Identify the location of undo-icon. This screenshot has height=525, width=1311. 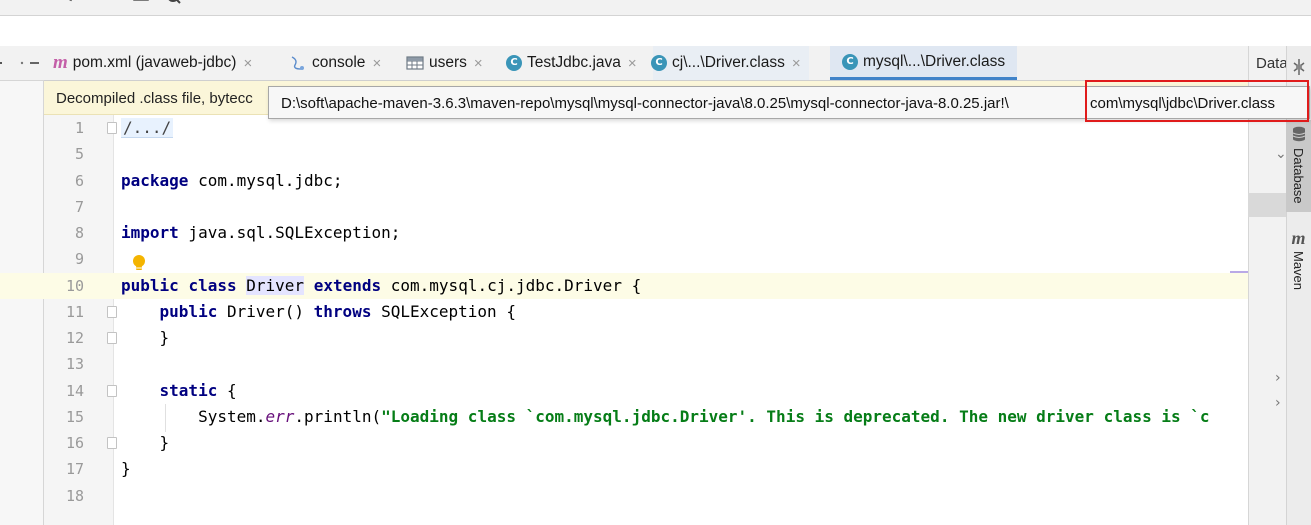
(16, 3).